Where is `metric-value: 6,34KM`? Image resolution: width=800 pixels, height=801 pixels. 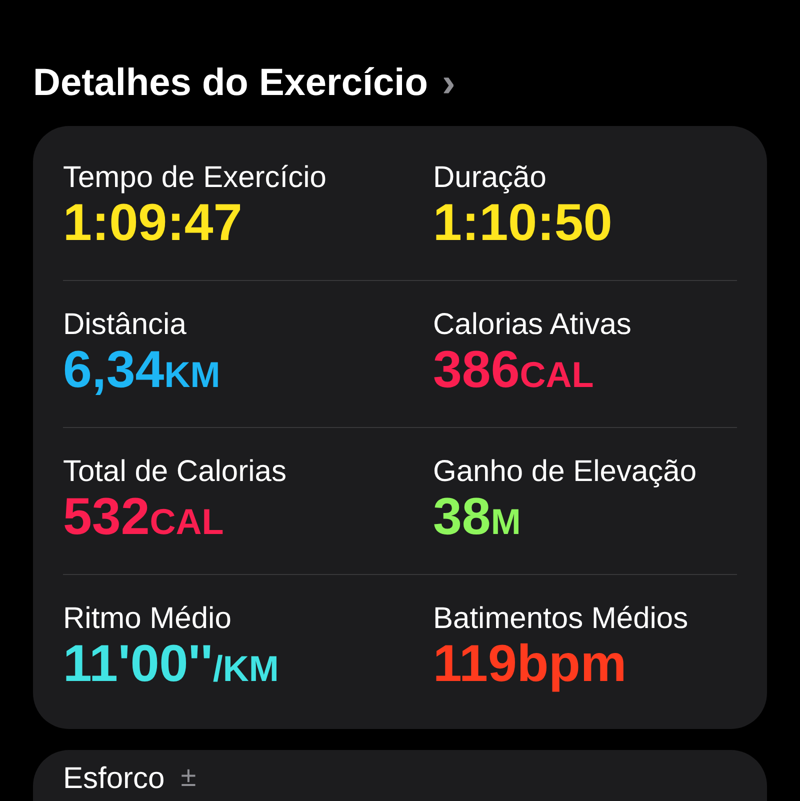
metric-value: 6,34KM is located at coordinates (141, 371).